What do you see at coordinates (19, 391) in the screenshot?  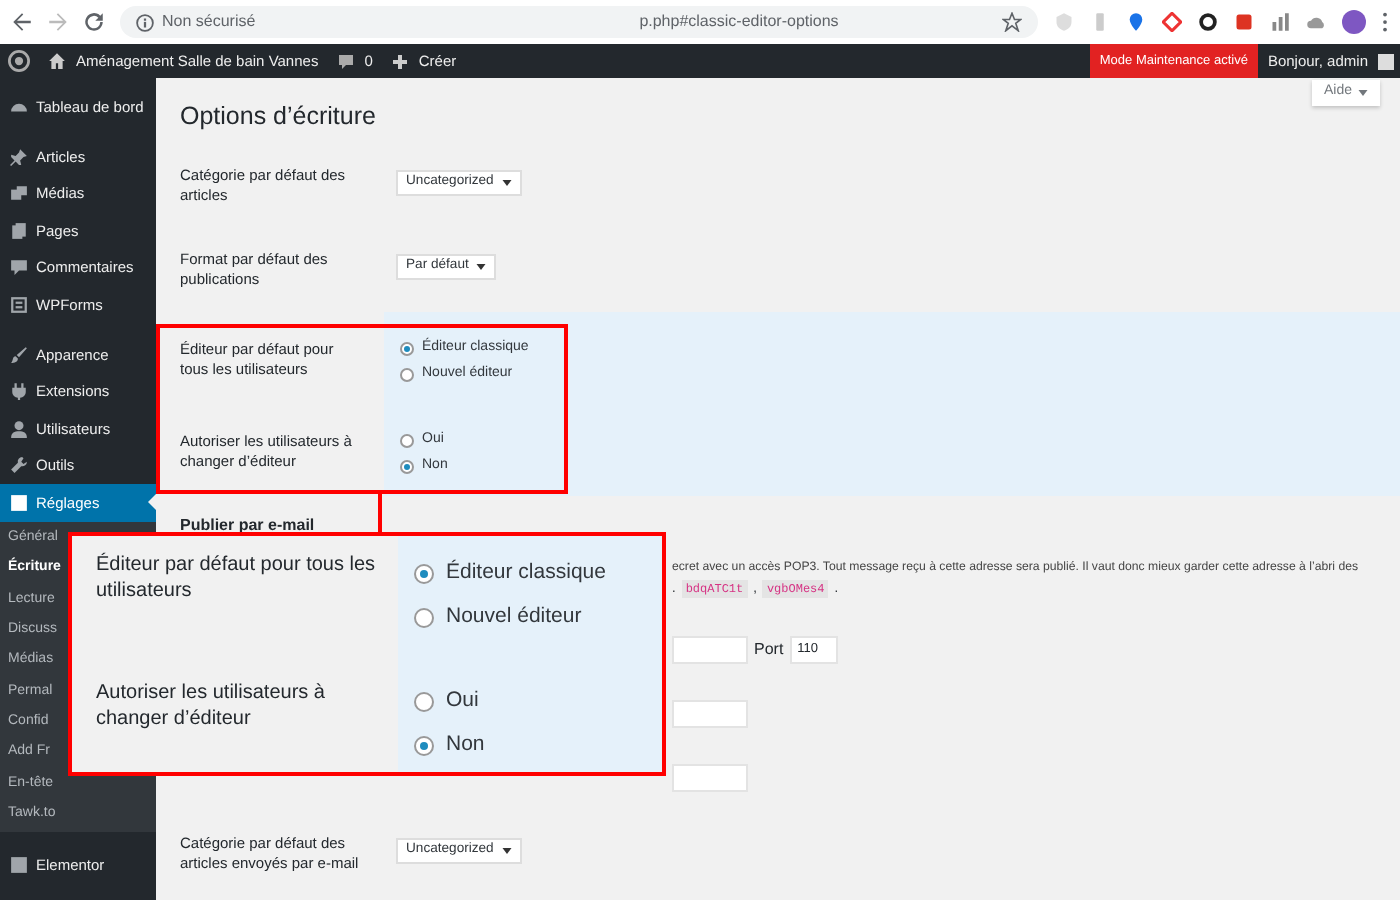 I see `plug-icon` at bounding box center [19, 391].